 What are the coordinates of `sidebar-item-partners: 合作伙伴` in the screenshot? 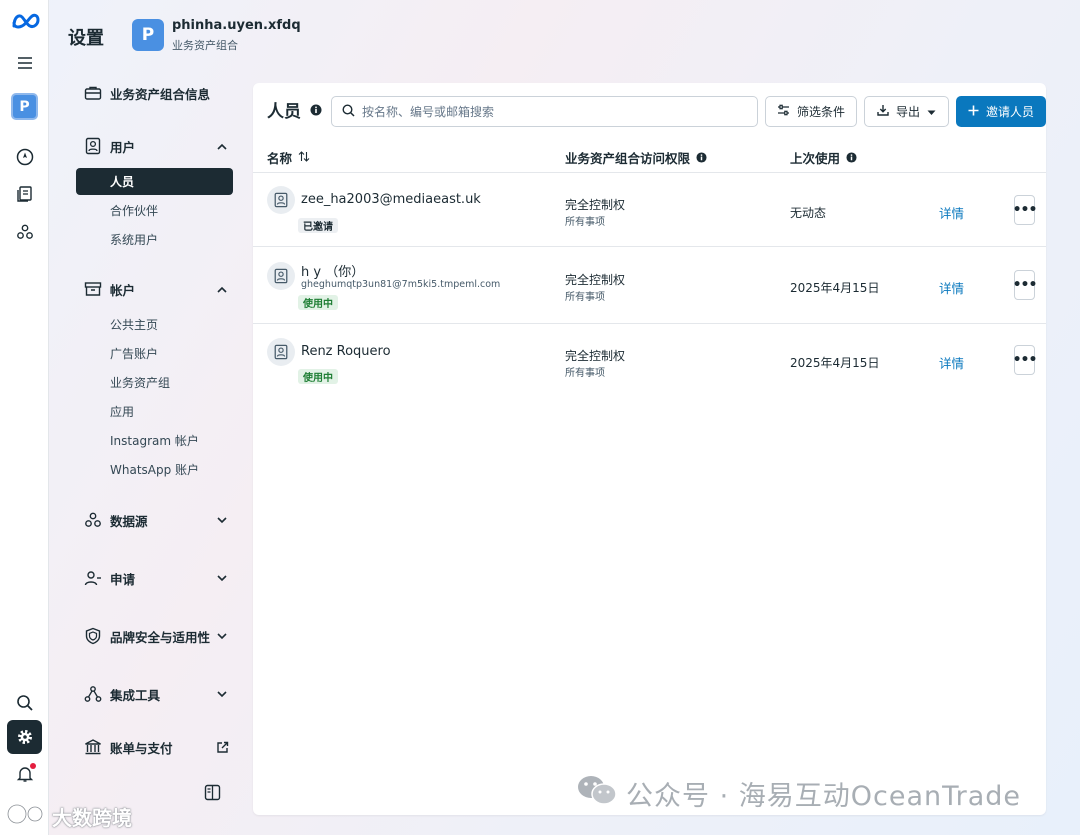 It's located at (154, 210).